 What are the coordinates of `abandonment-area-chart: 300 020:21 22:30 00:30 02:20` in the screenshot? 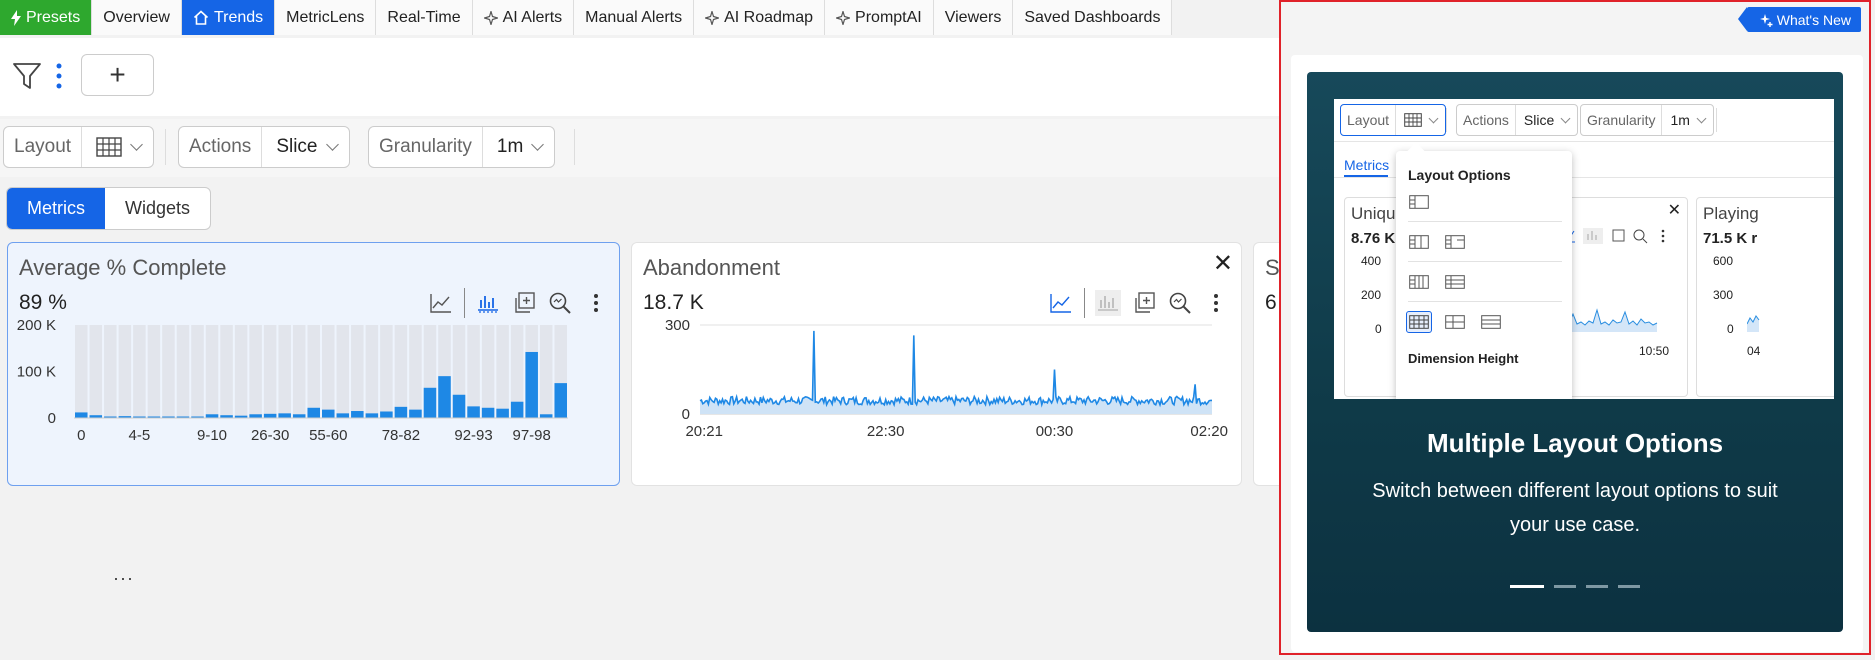 It's located at (946, 378).